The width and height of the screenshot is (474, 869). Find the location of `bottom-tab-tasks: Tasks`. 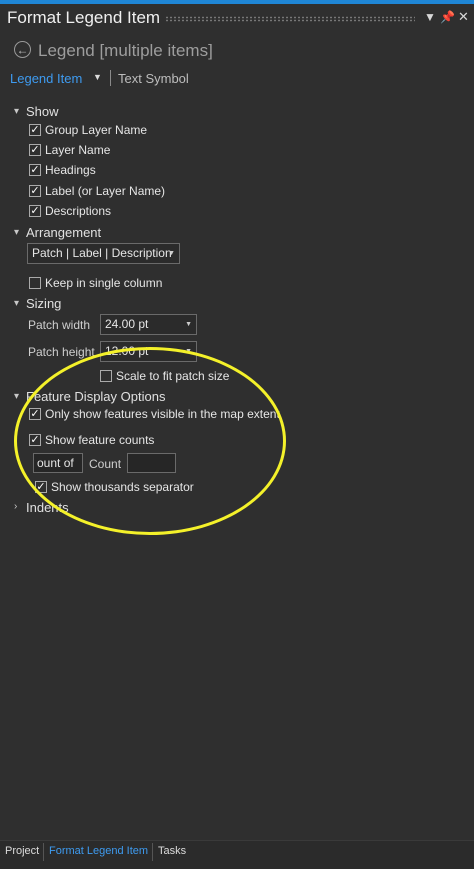

bottom-tab-tasks: Tasks is located at coordinates (172, 851).